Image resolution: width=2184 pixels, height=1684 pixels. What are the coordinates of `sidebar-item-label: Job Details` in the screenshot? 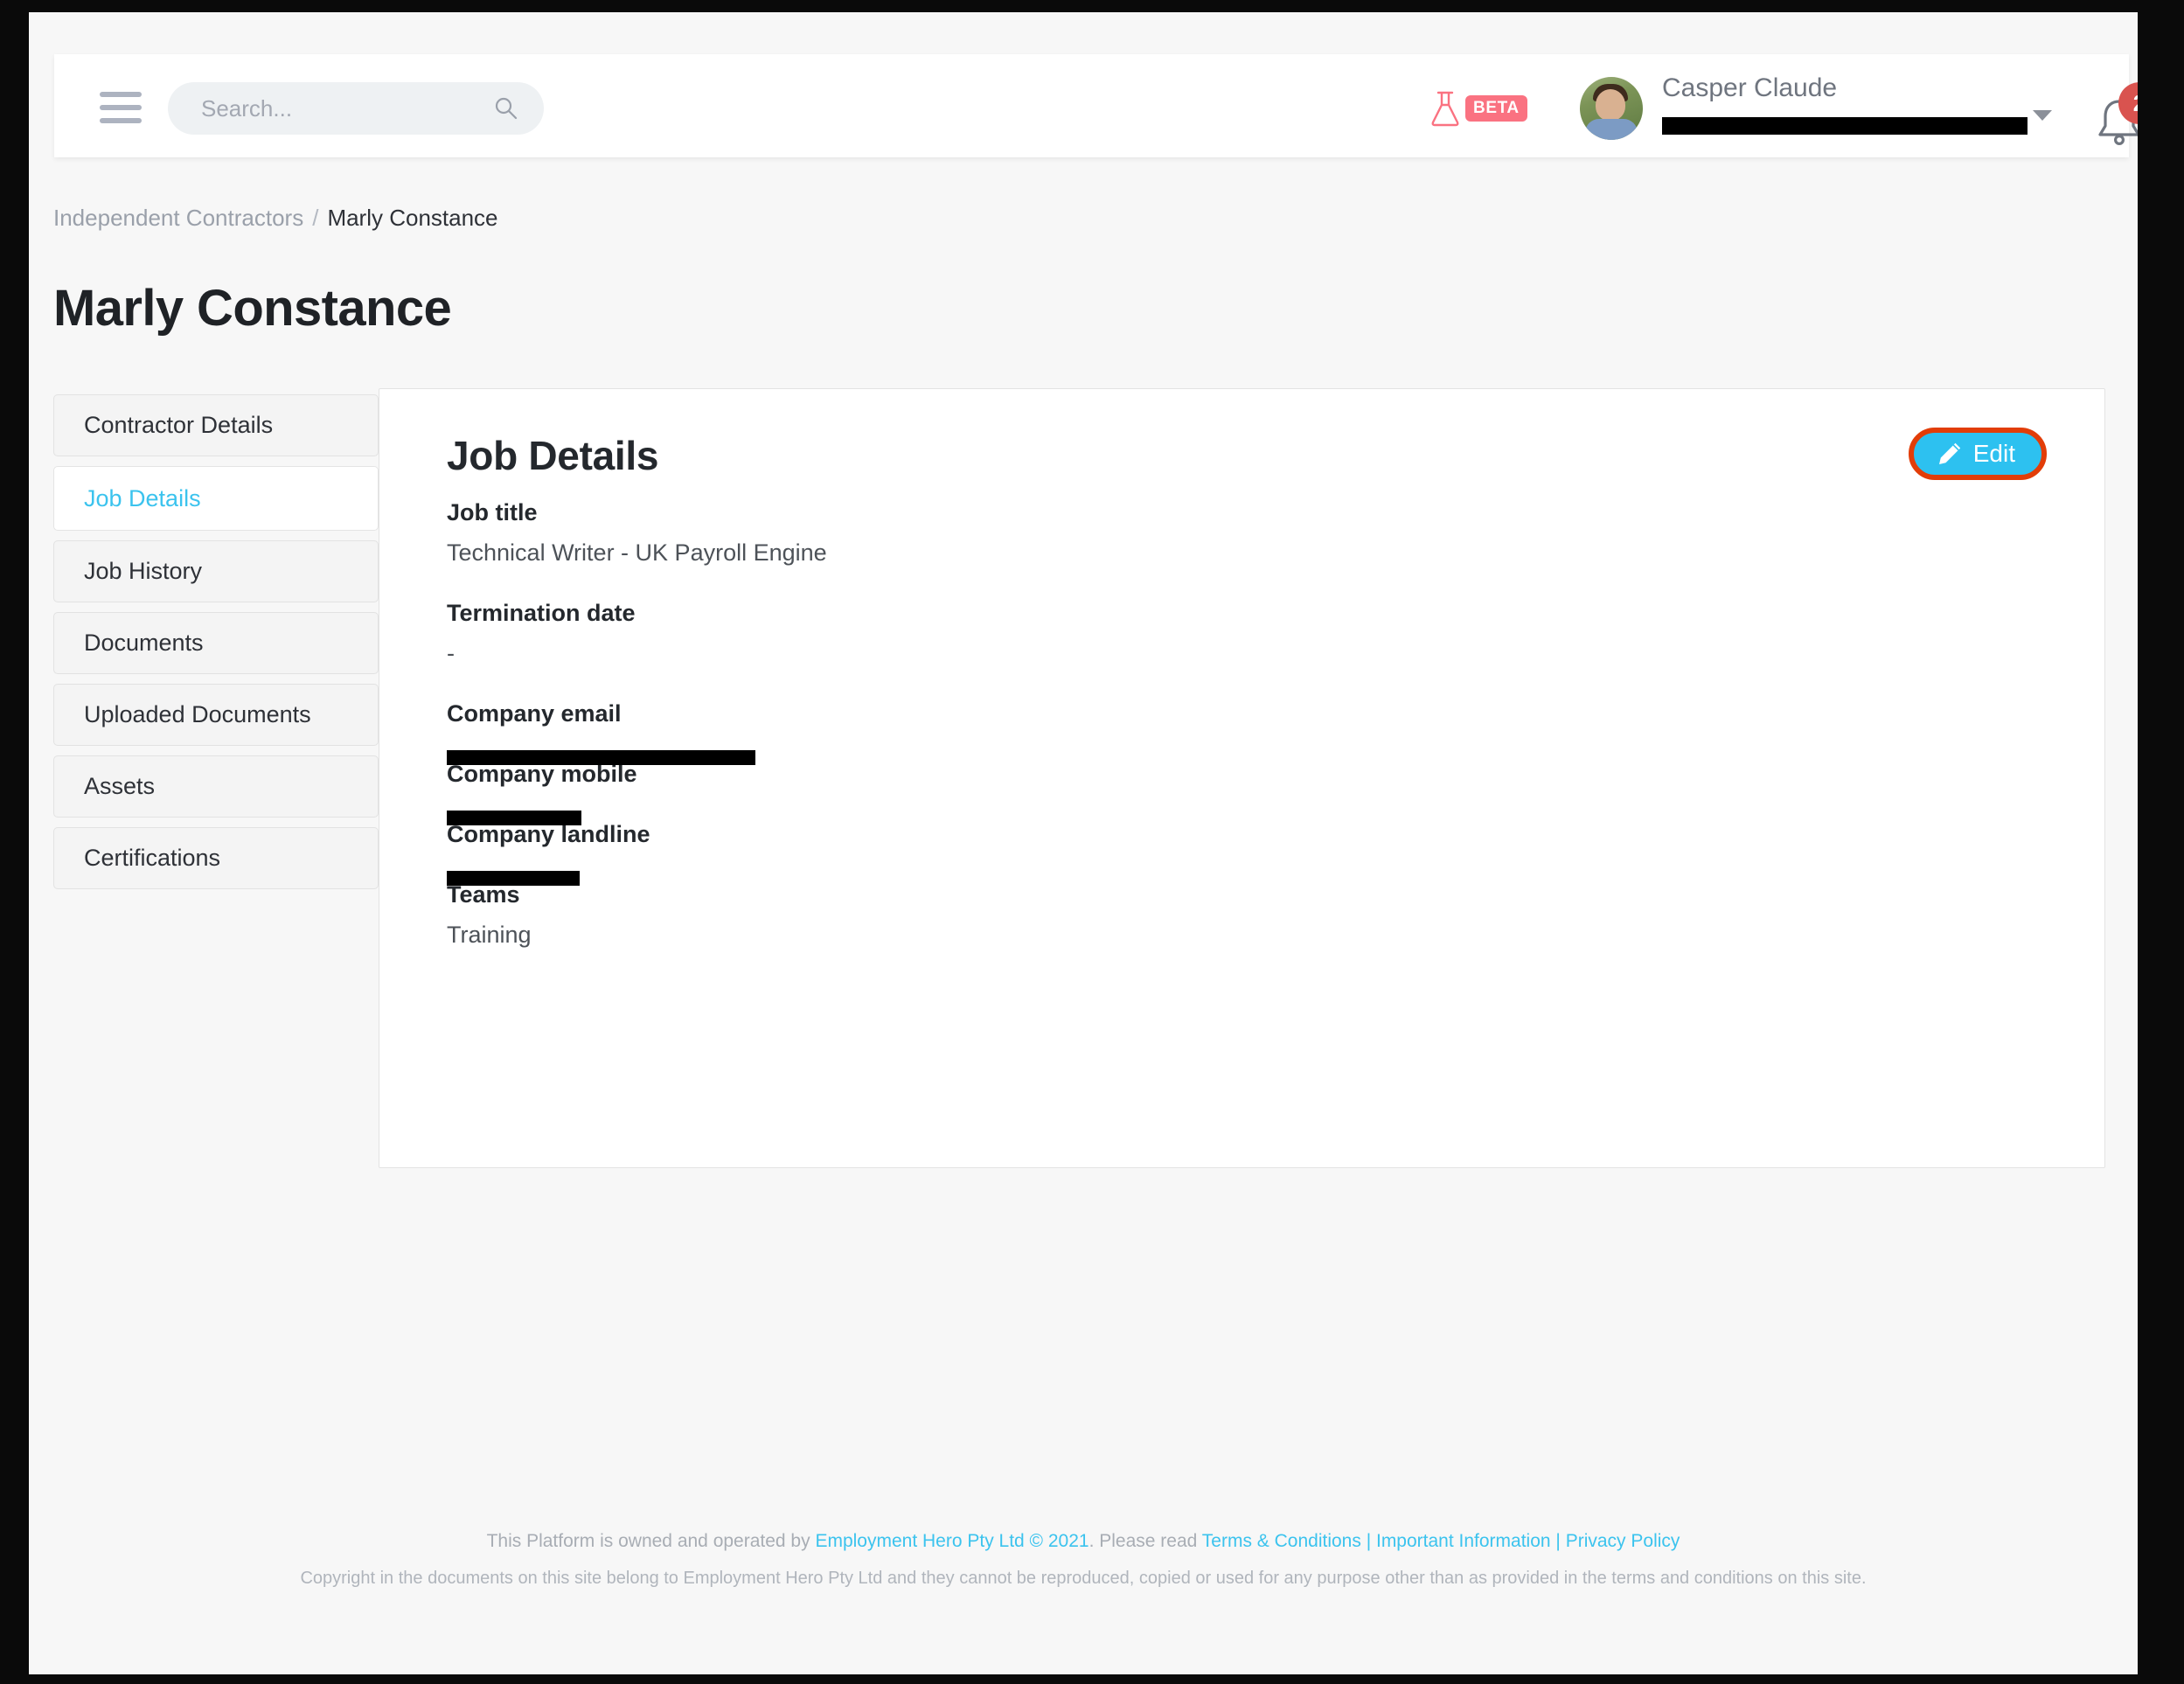 It's located at (142, 497).